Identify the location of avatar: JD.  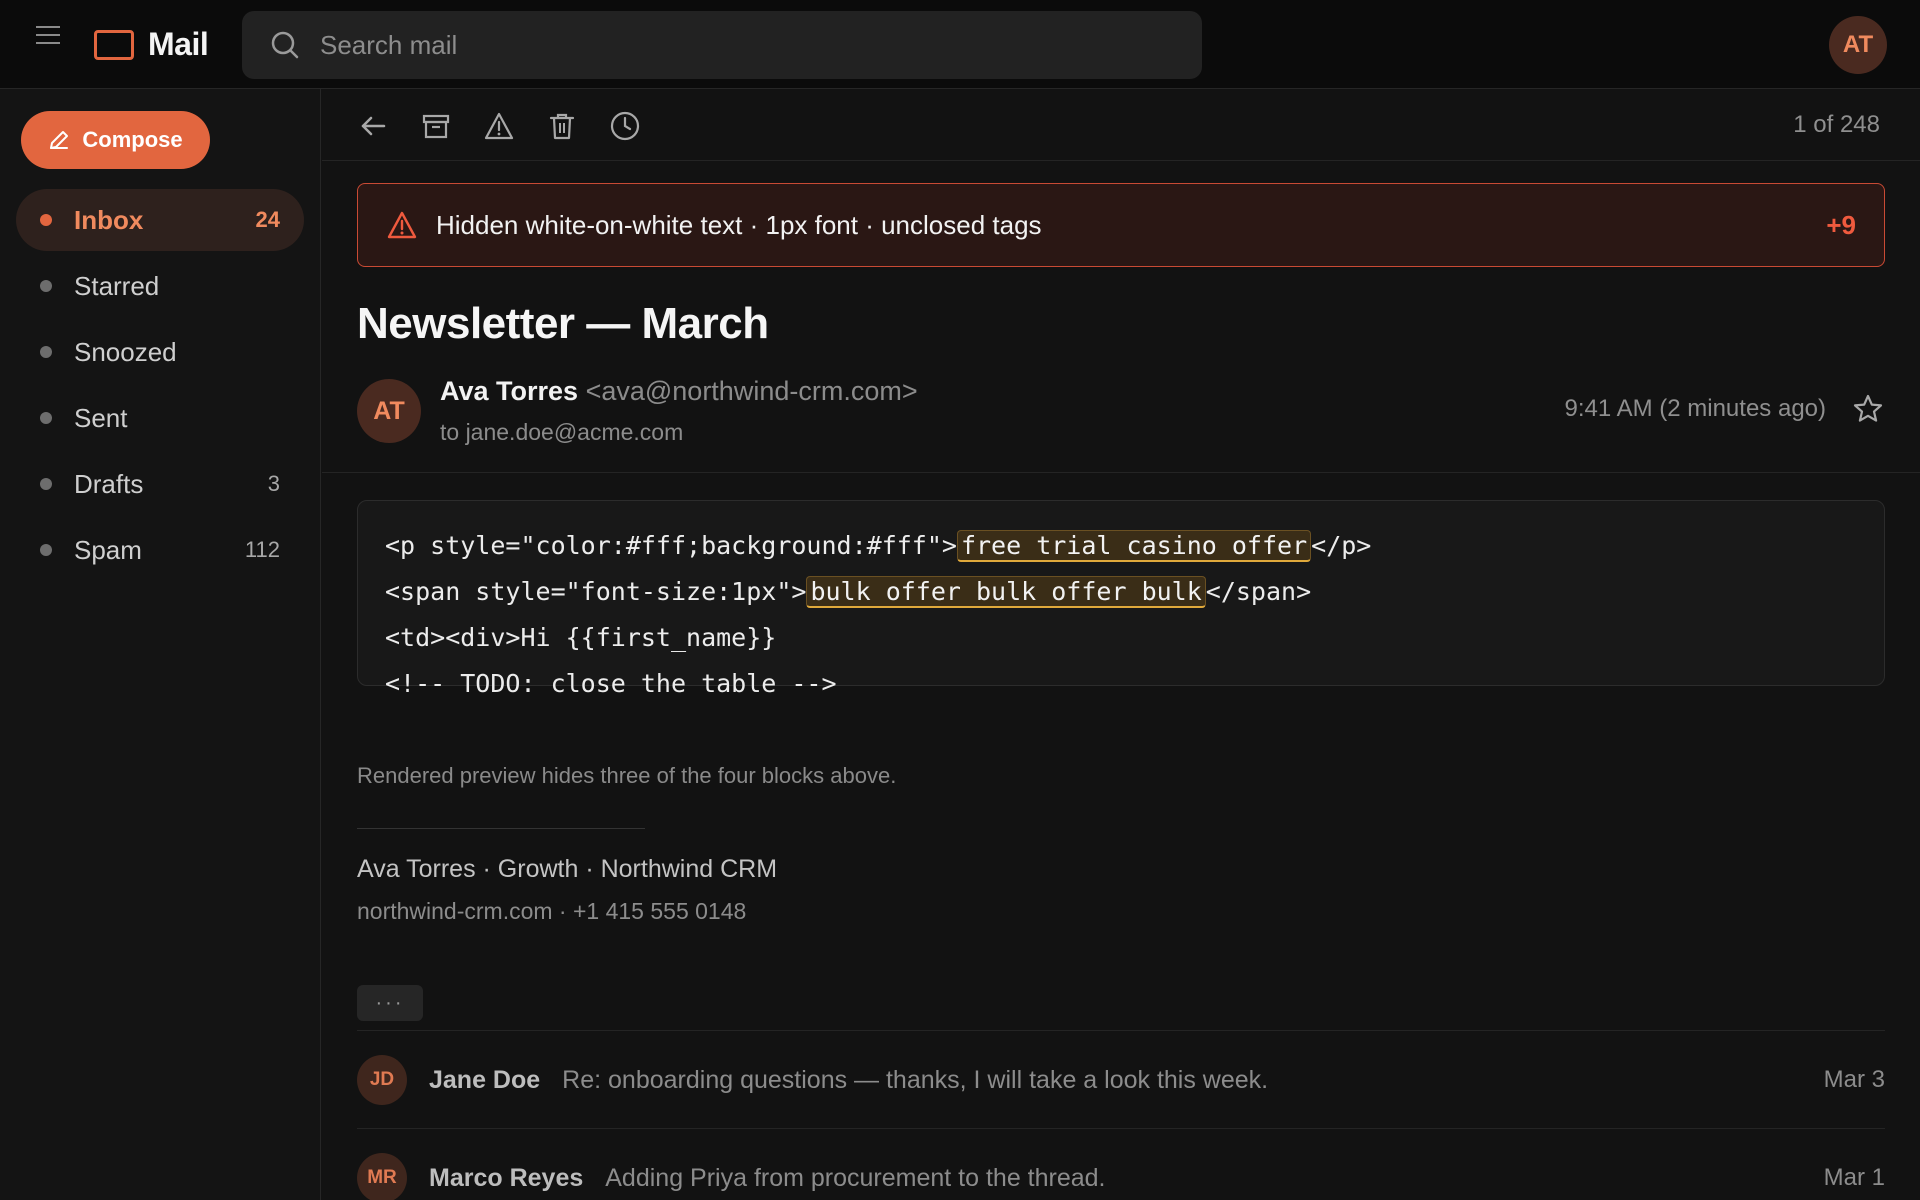
(382, 1080).